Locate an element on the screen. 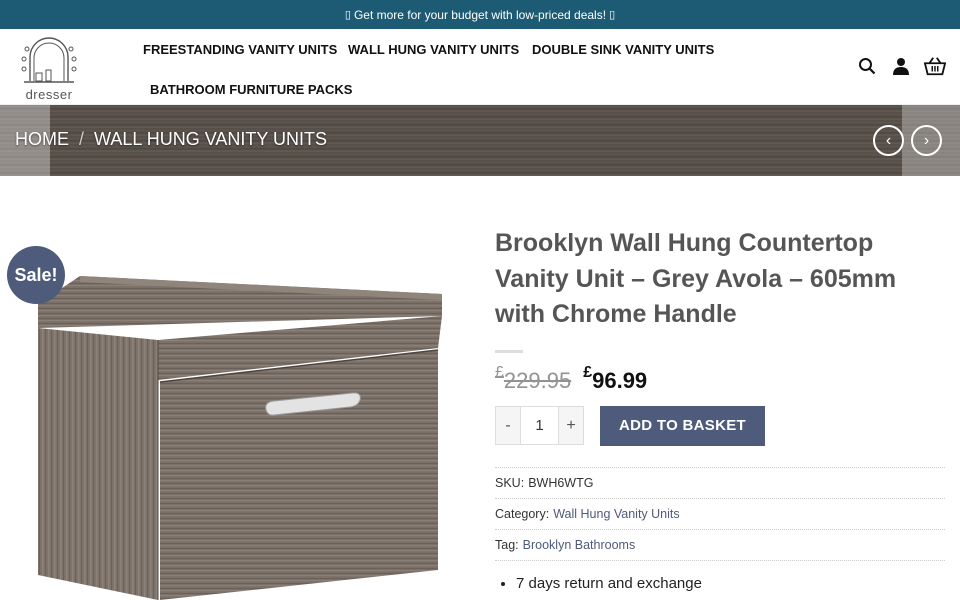 The width and height of the screenshot is (960, 600). page-banner: HOME / WALL HUNG VANITY UNITS ‹ › is located at coordinates (480, 140).